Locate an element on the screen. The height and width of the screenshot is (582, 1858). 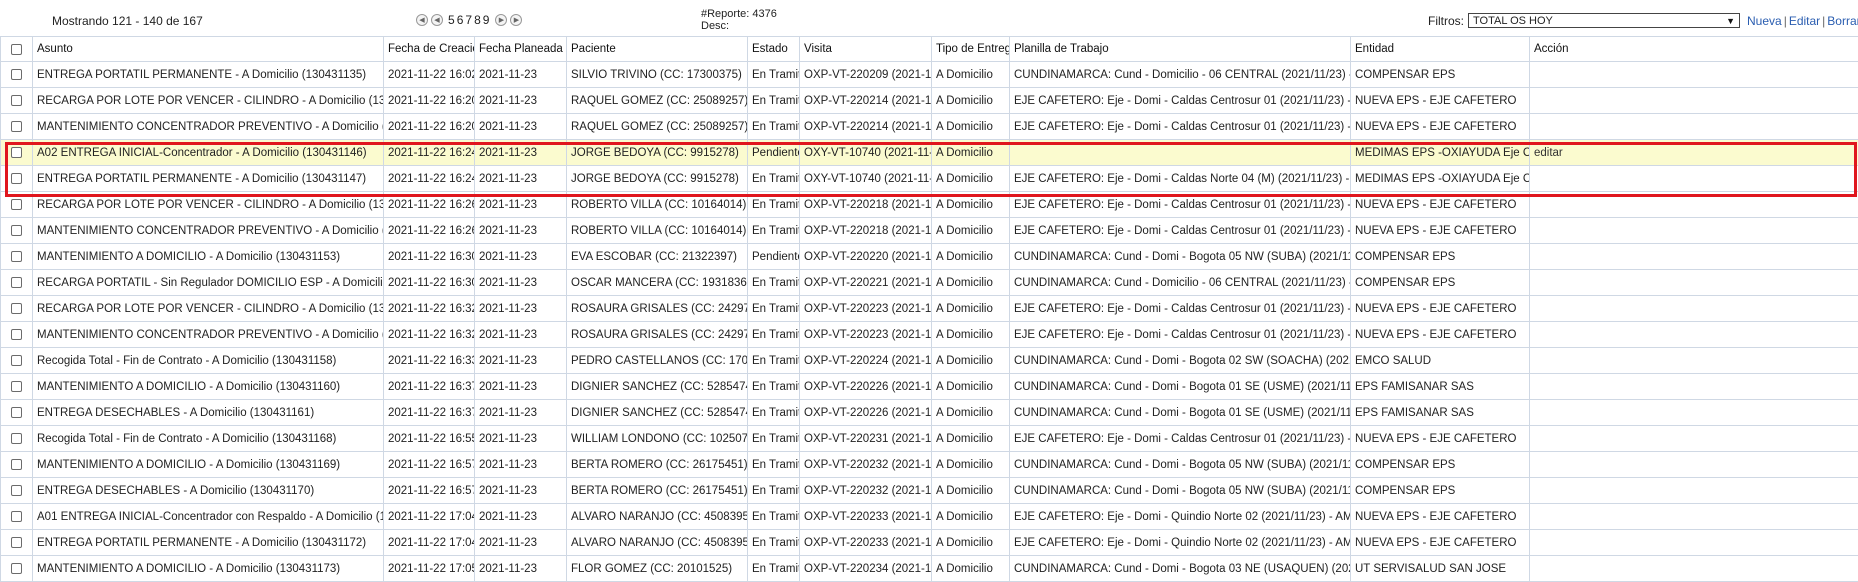
cell-fecha-creacion: 2021-11-22 16:33 is located at coordinates (429, 360).